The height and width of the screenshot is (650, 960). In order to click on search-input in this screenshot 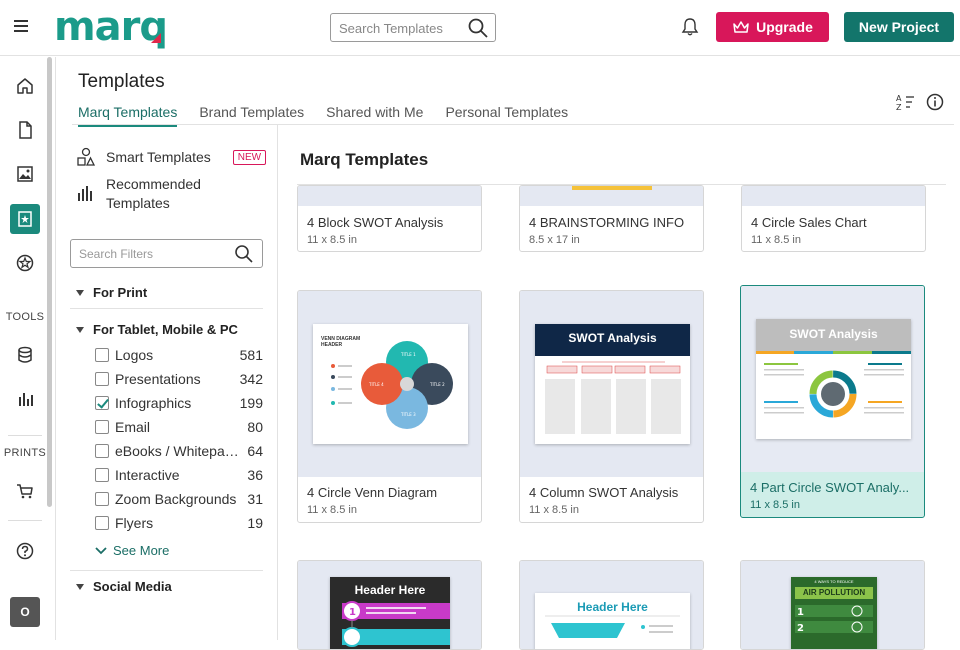, I will do `click(402, 28)`.